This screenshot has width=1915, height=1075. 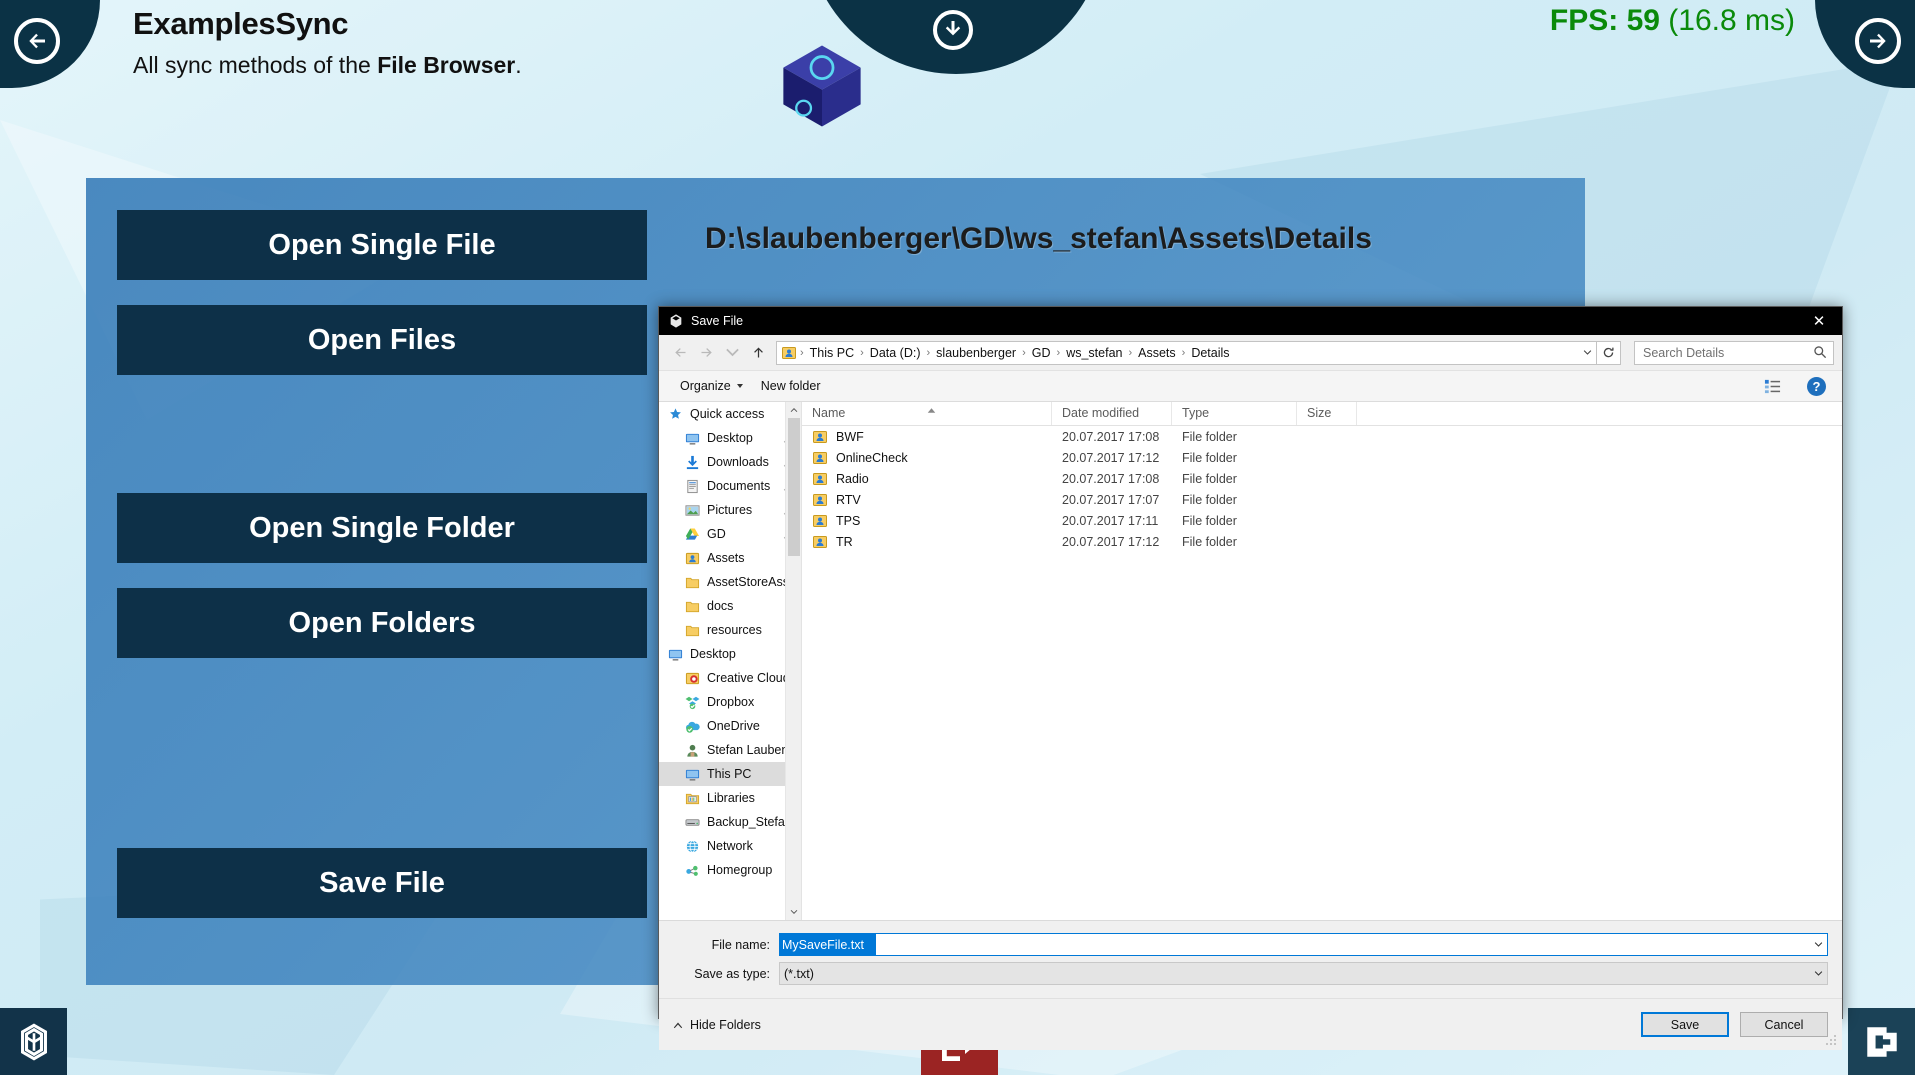 I want to click on folder-user-icon, so click(x=820, y=542).